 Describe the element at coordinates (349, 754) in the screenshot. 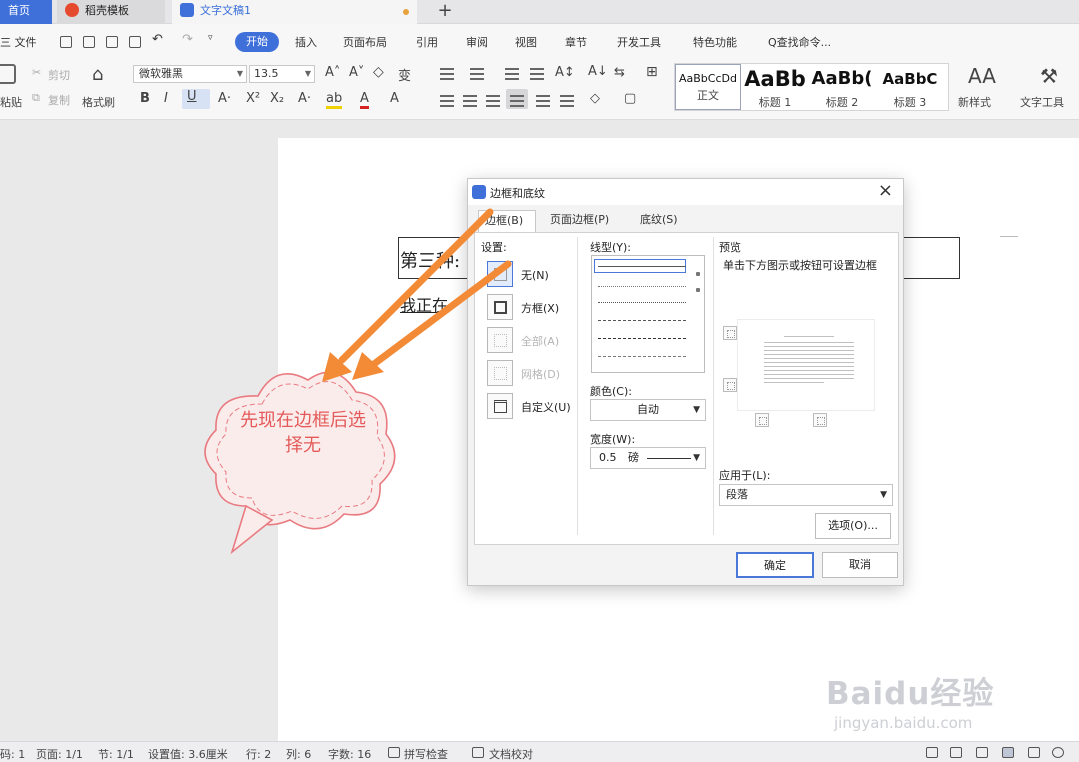

I see `status-words: 字数: 16` at that location.